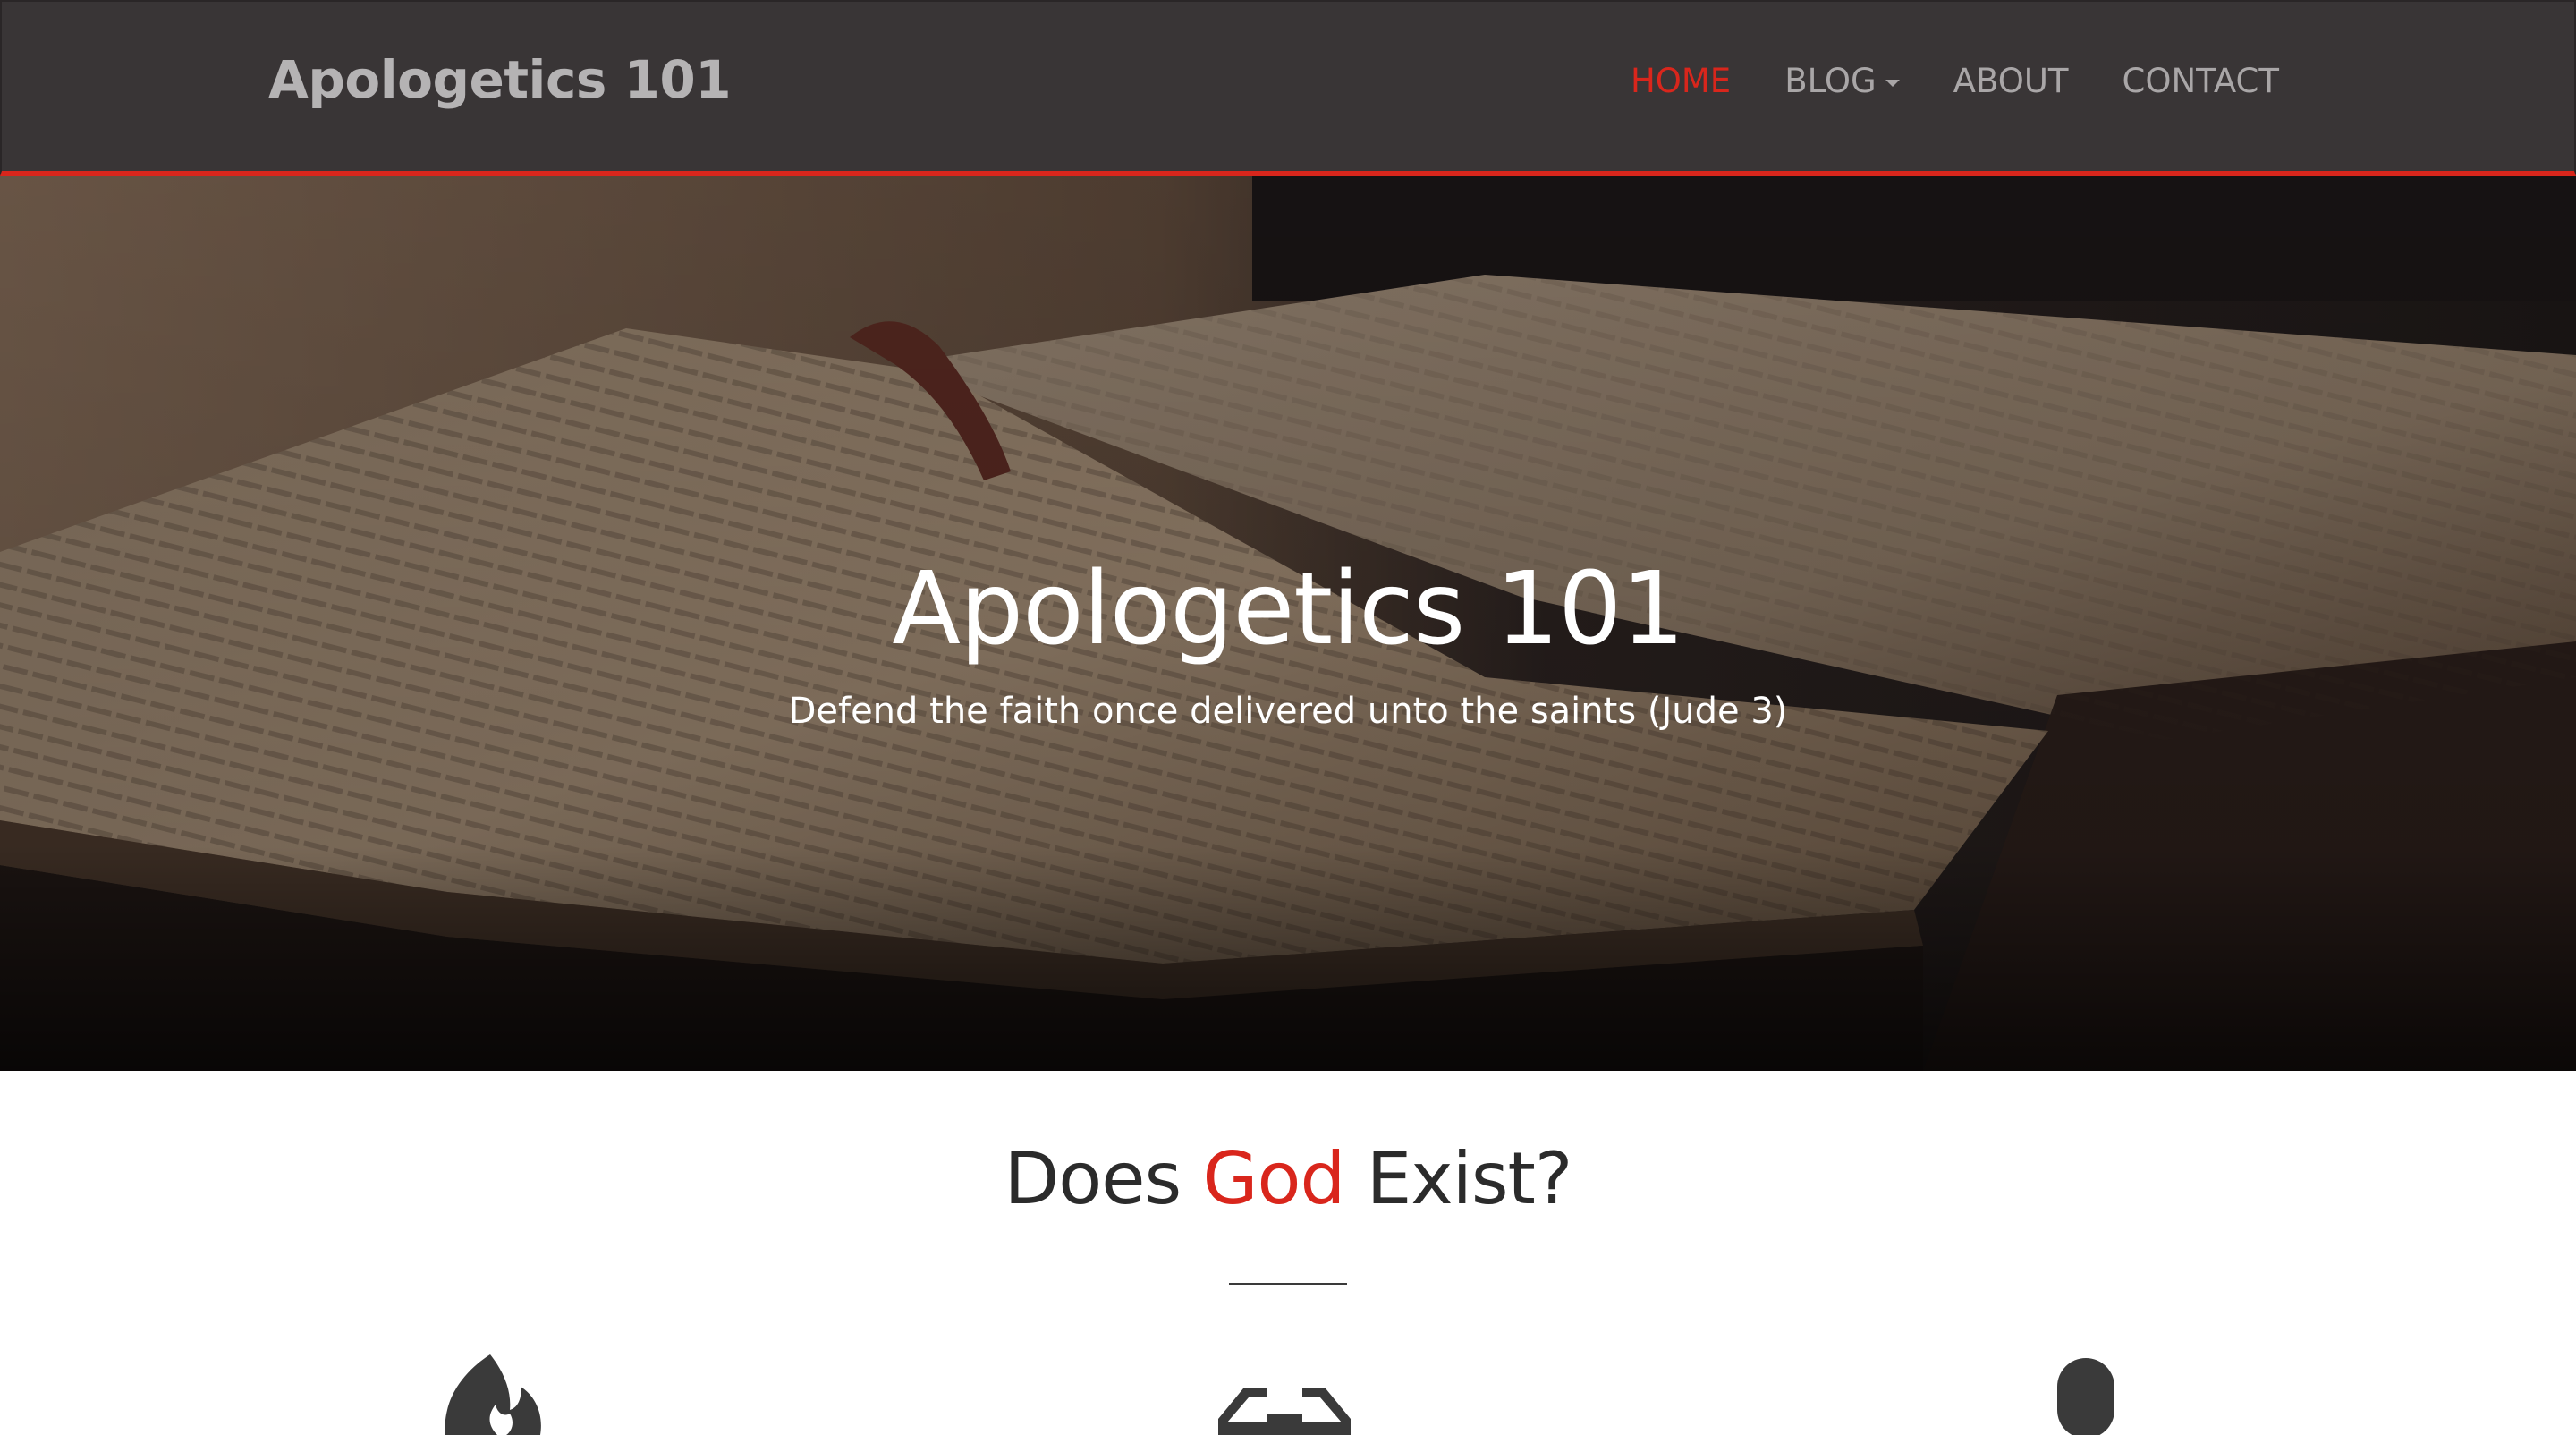  I want to click on caret-down-icon, so click(1892, 83).